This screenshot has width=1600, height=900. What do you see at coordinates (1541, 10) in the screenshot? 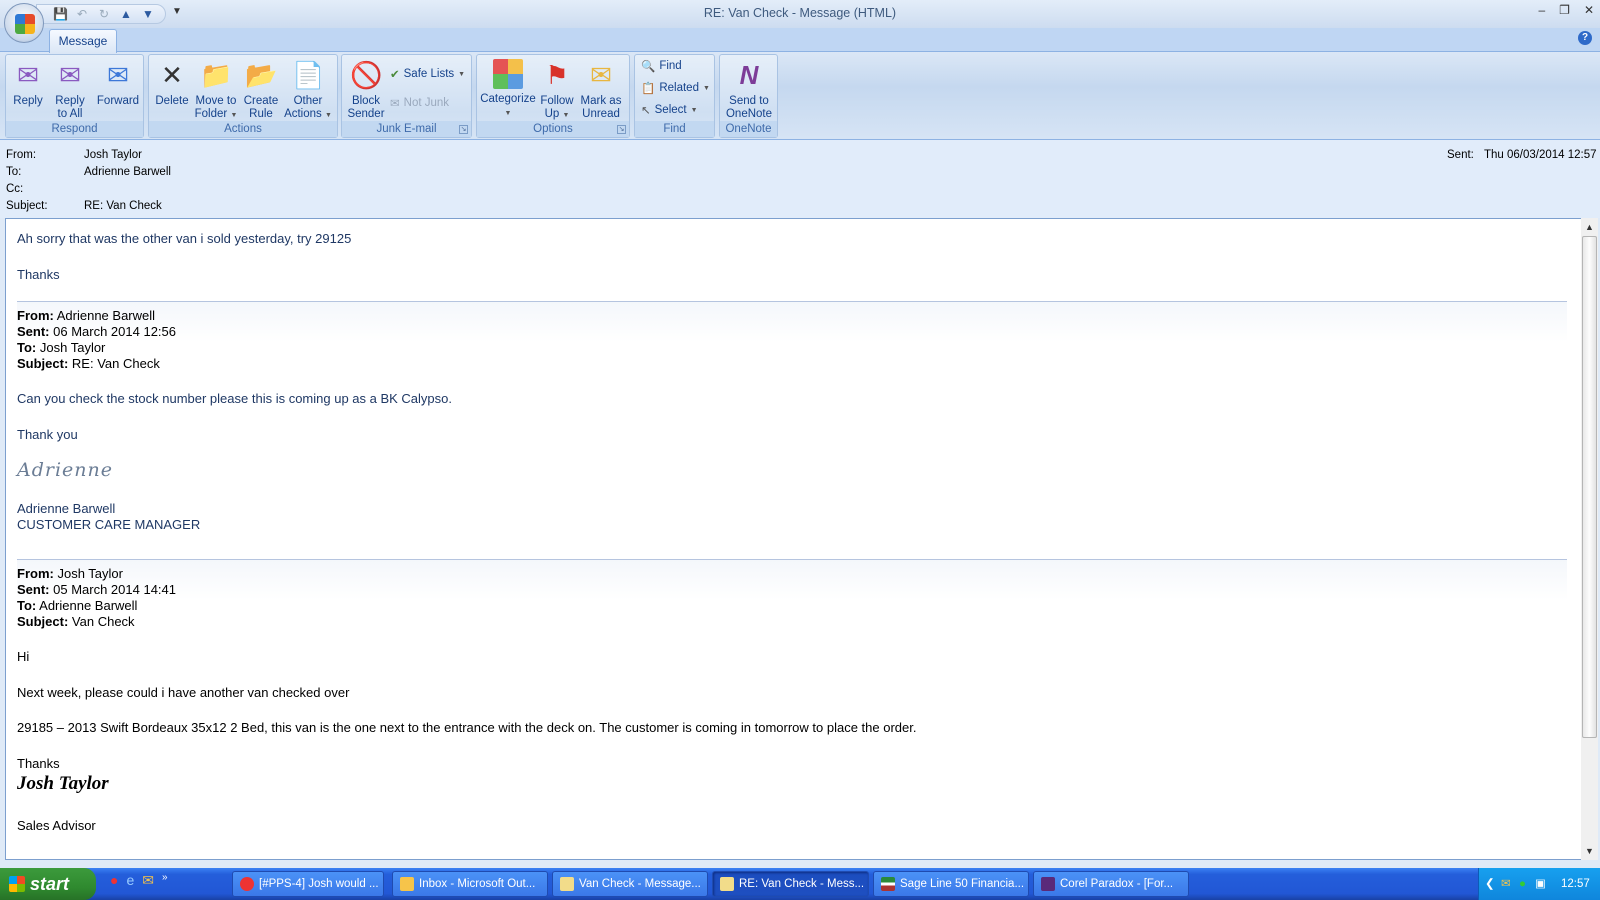
I see `minimize-icon: –` at bounding box center [1541, 10].